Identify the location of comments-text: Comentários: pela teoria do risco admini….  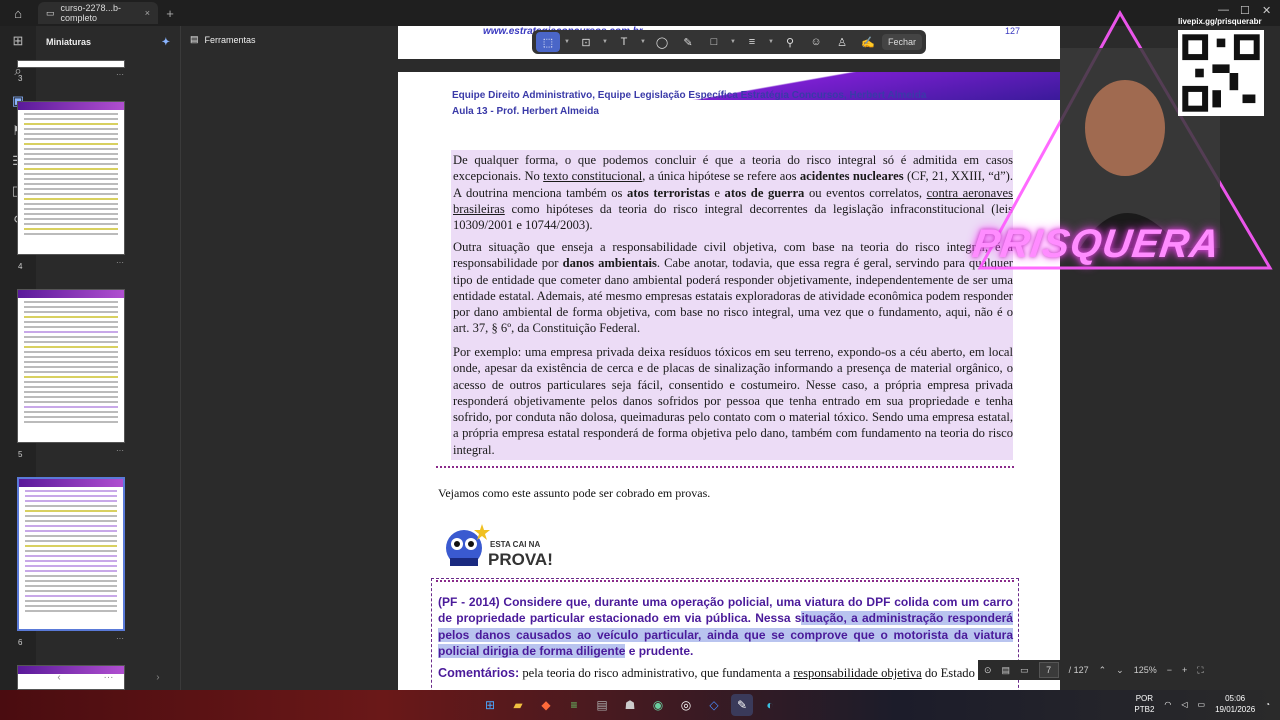
(706, 673).